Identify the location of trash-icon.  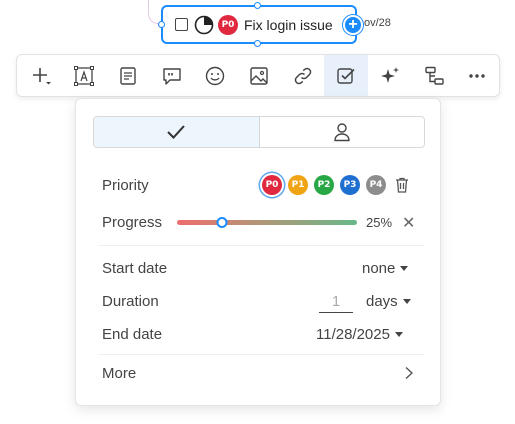
(402, 185).